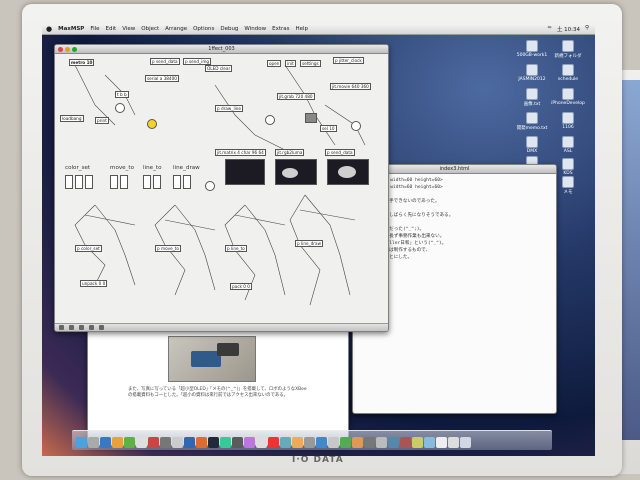 This screenshot has height=480, width=640. I want to click on documents-stack-icon, so click(441, 442).